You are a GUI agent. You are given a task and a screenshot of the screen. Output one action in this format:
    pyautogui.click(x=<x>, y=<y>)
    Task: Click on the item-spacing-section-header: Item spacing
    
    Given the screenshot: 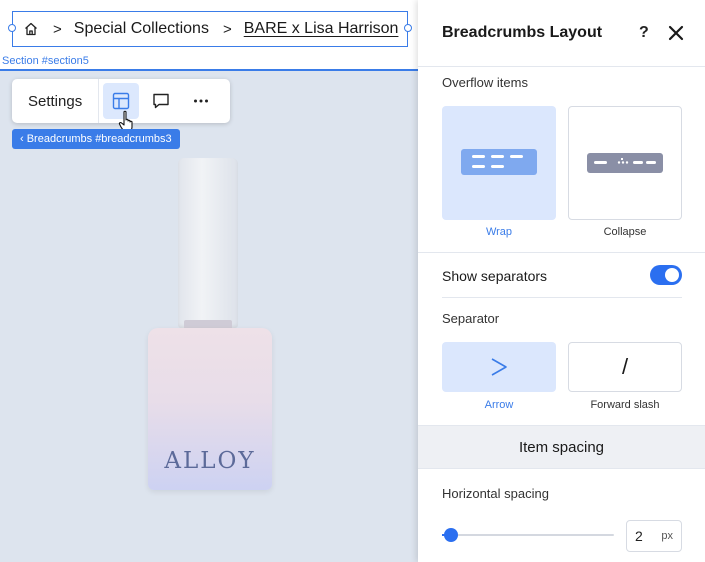 What is the action you would take?
    pyautogui.click(x=561, y=447)
    